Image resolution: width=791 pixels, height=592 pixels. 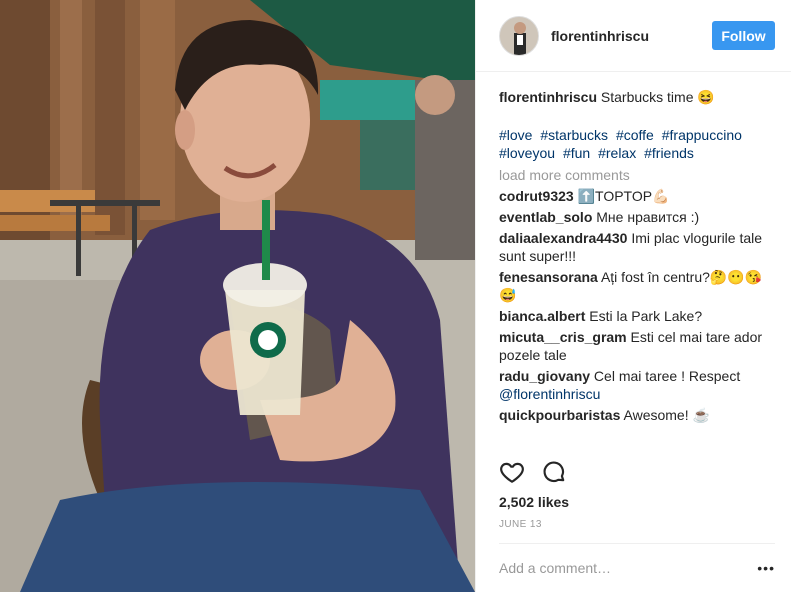 I want to click on hashtag-link: #starbucks, so click(x=574, y=135).